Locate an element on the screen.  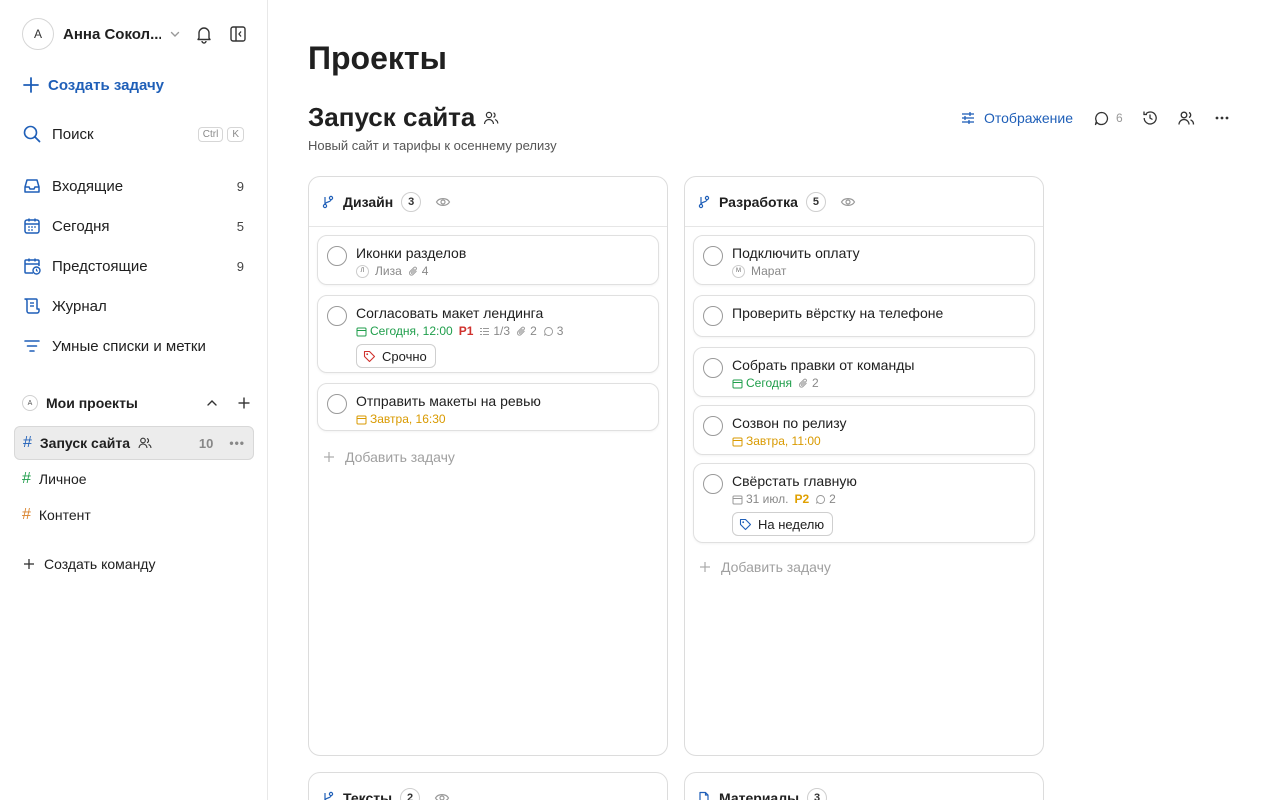
task-card: Свёрстать главную 31 июл. P2 2 На неделю is located at coordinates (864, 503).